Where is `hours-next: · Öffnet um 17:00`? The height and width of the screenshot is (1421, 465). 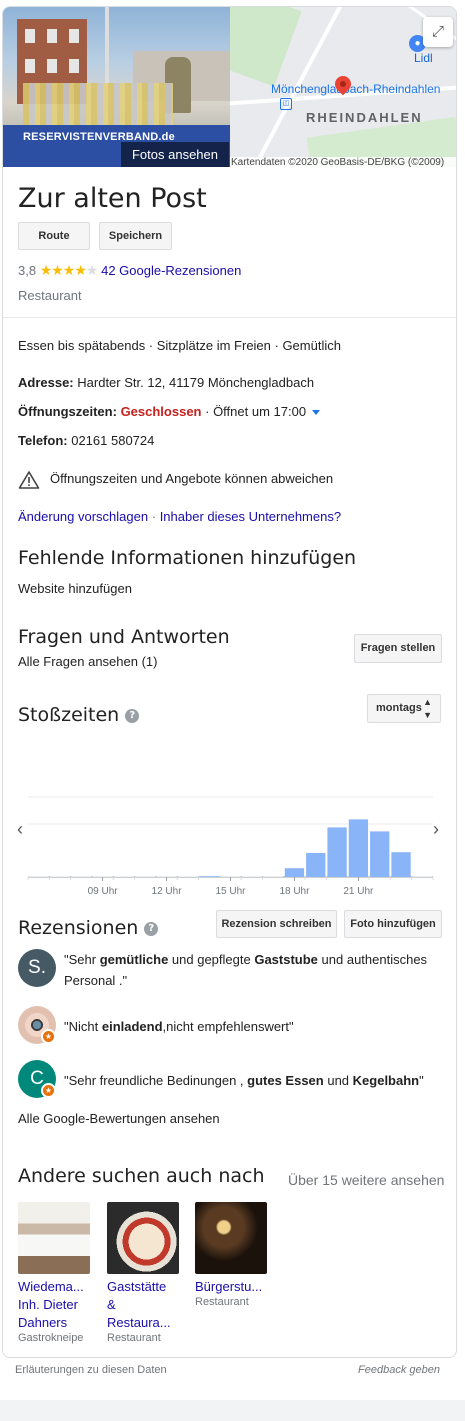
hours-next: · Öffnet um 17:00 is located at coordinates (256, 411).